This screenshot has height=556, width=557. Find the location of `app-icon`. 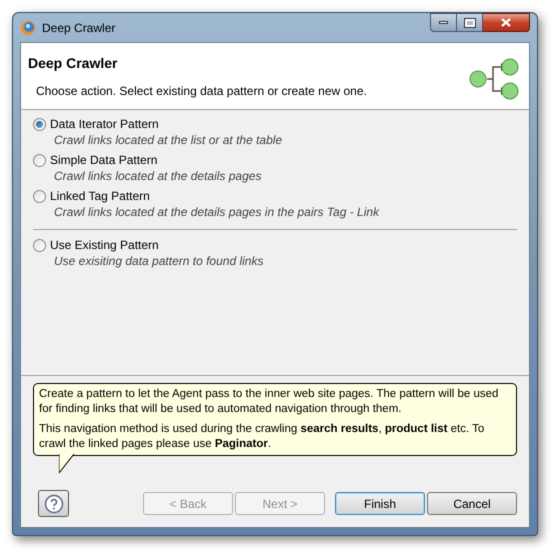

app-icon is located at coordinates (28, 28).